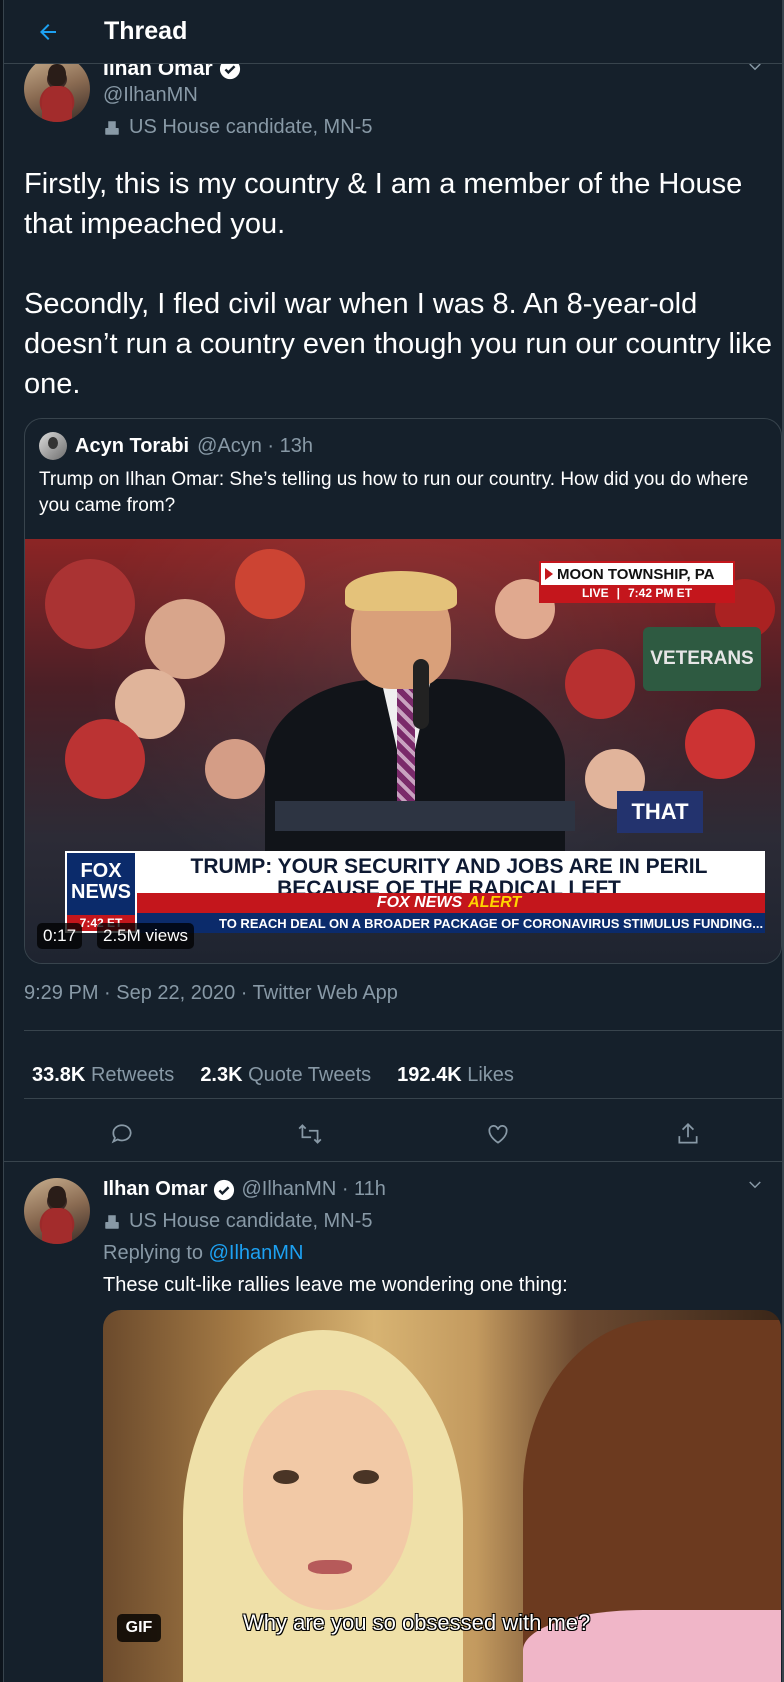 This screenshot has height=1682, width=784. What do you see at coordinates (417, 1622) in the screenshot?
I see `gif-caption: Why are you so obsessed with me?` at bounding box center [417, 1622].